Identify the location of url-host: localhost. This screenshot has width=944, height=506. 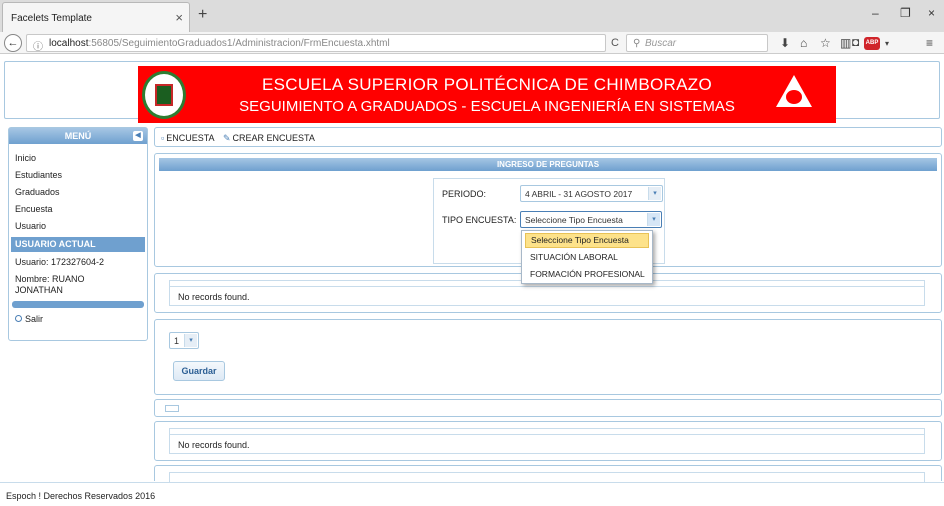
(69, 43).